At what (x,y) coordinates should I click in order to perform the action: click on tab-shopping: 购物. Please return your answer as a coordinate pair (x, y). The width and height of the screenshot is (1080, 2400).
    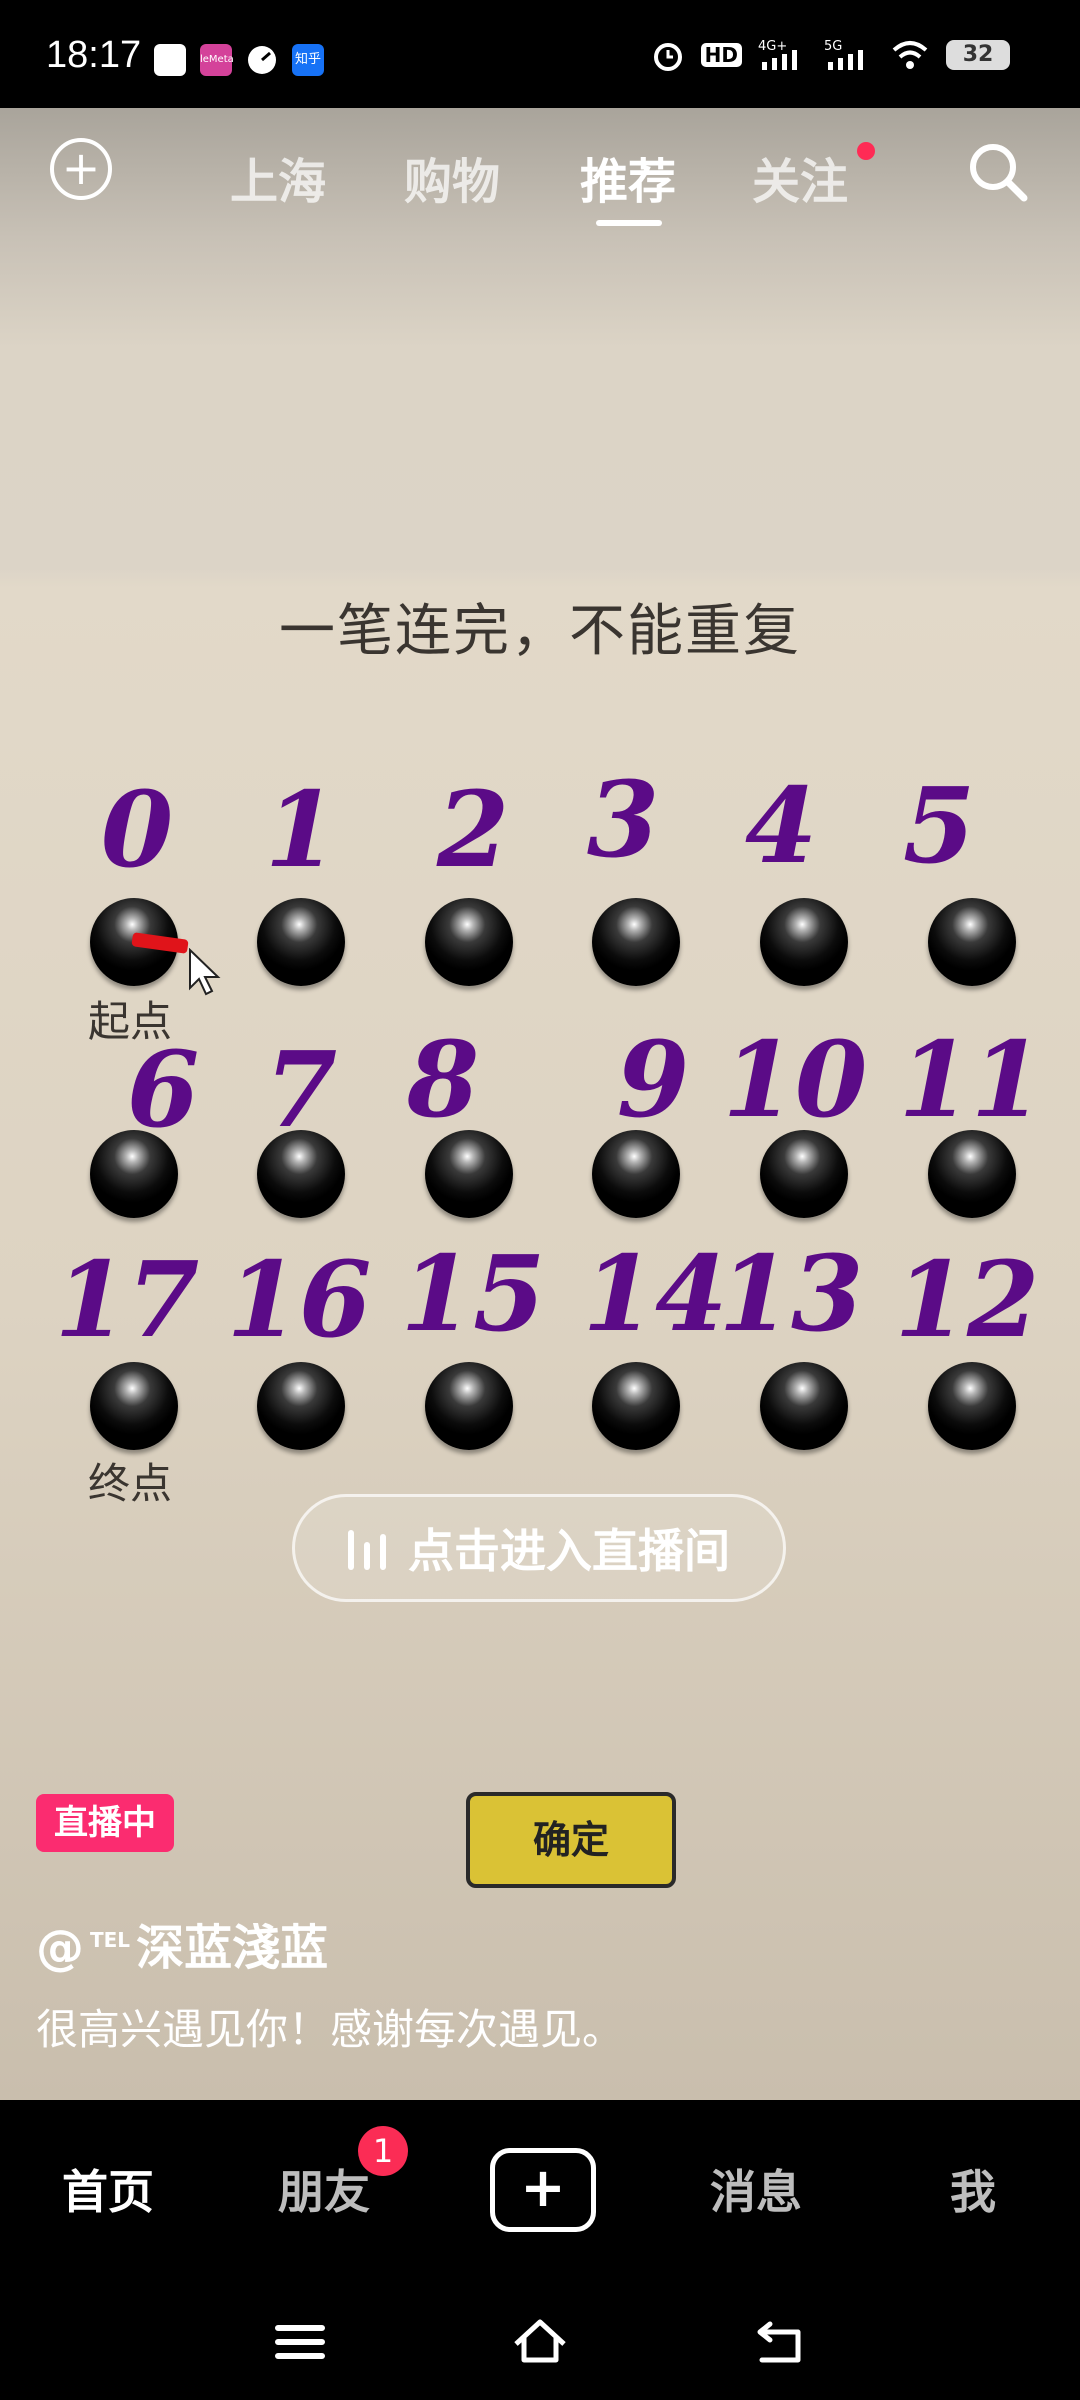
    Looking at the image, I should click on (452, 177).